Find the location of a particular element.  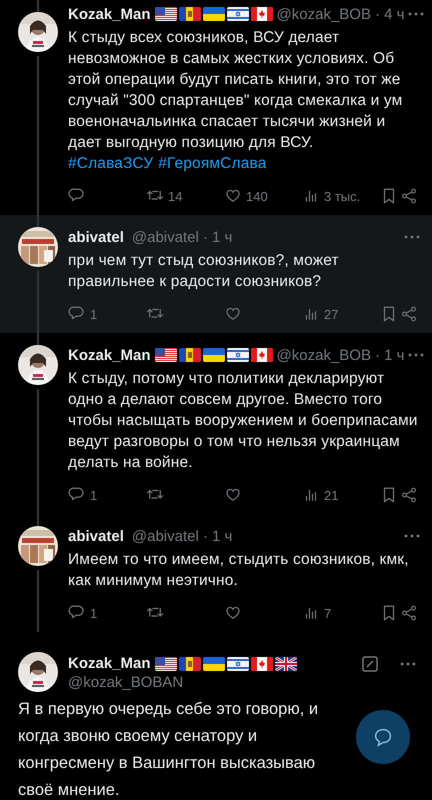

hashtag-link: #ГероямСлава is located at coordinates (212, 163).